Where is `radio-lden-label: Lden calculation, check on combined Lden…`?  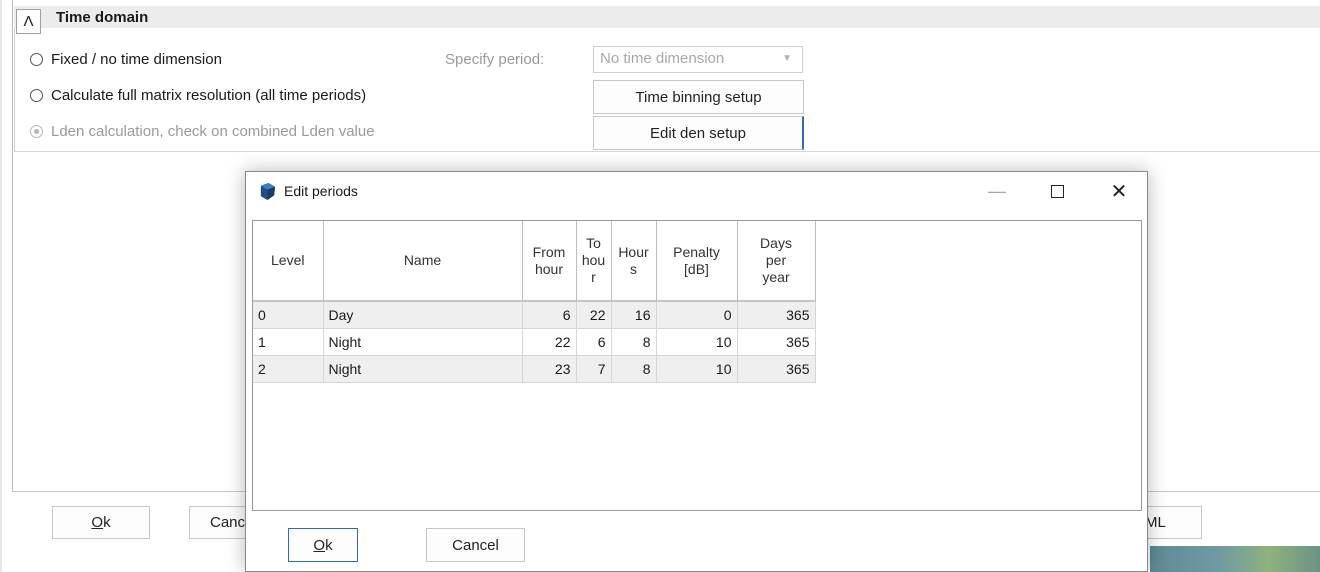 radio-lden-label: Lden calculation, check on combined Lden… is located at coordinates (213, 131).